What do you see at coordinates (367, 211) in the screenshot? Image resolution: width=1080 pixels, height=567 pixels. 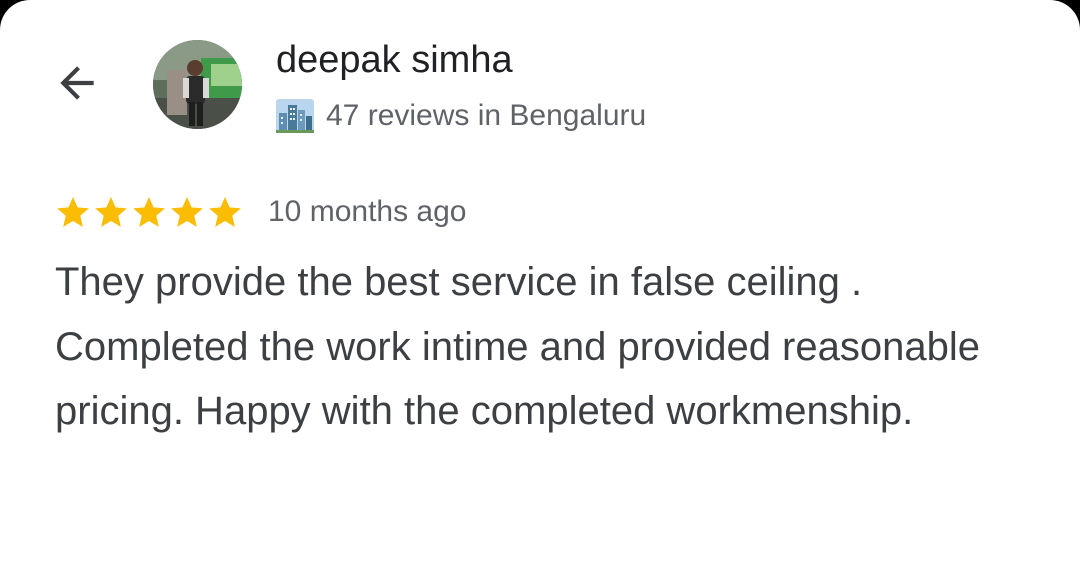 I see `review-time: 10 months ago` at bounding box center [367, 211].